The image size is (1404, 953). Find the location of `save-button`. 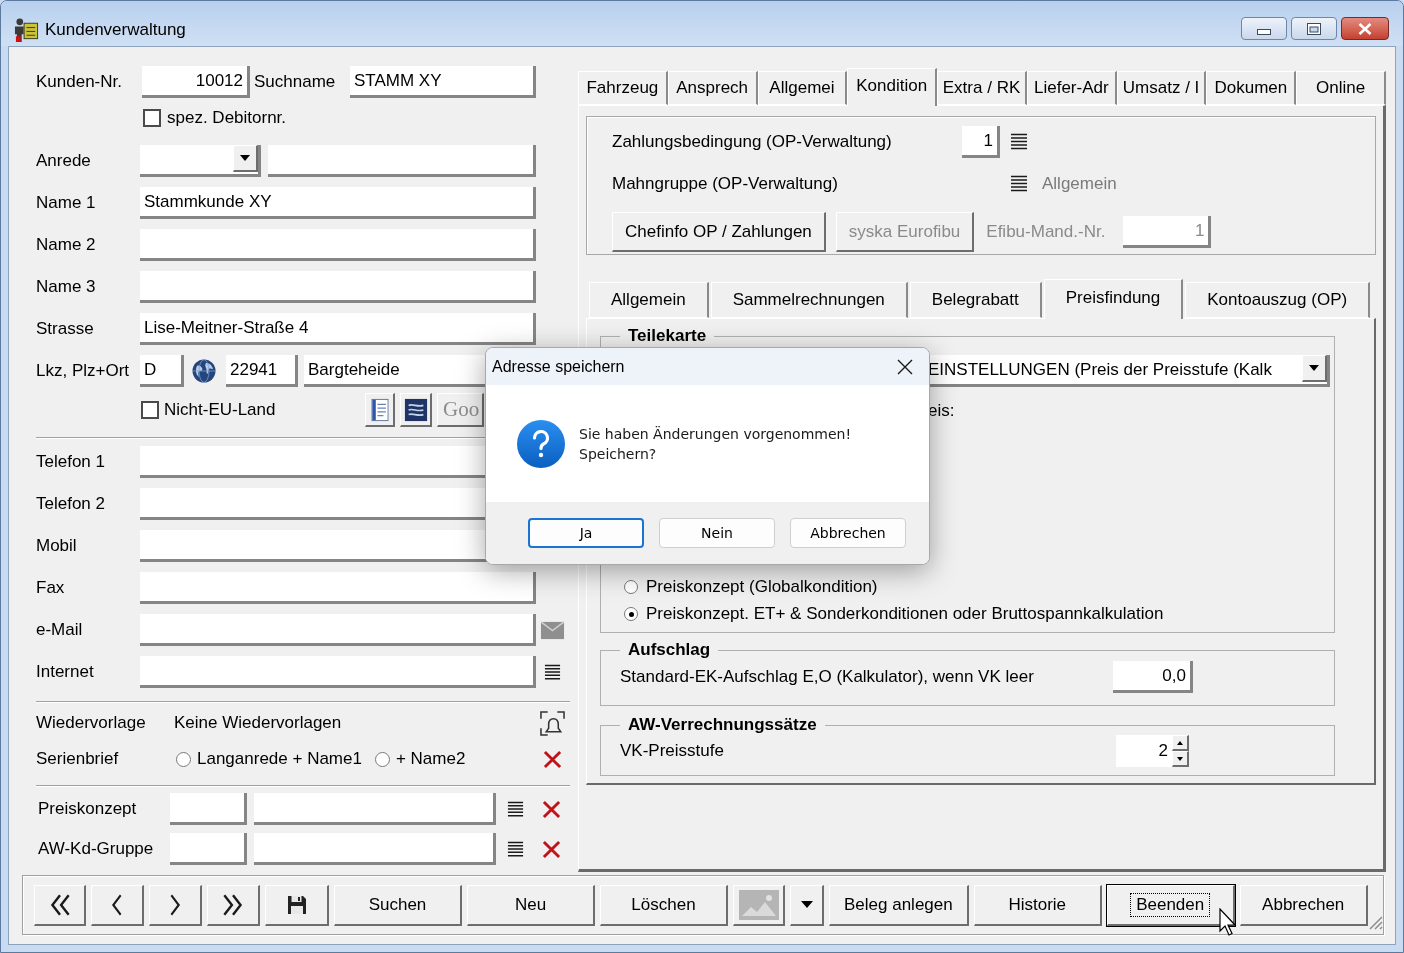

save-button is located at coordinates (297, 905).